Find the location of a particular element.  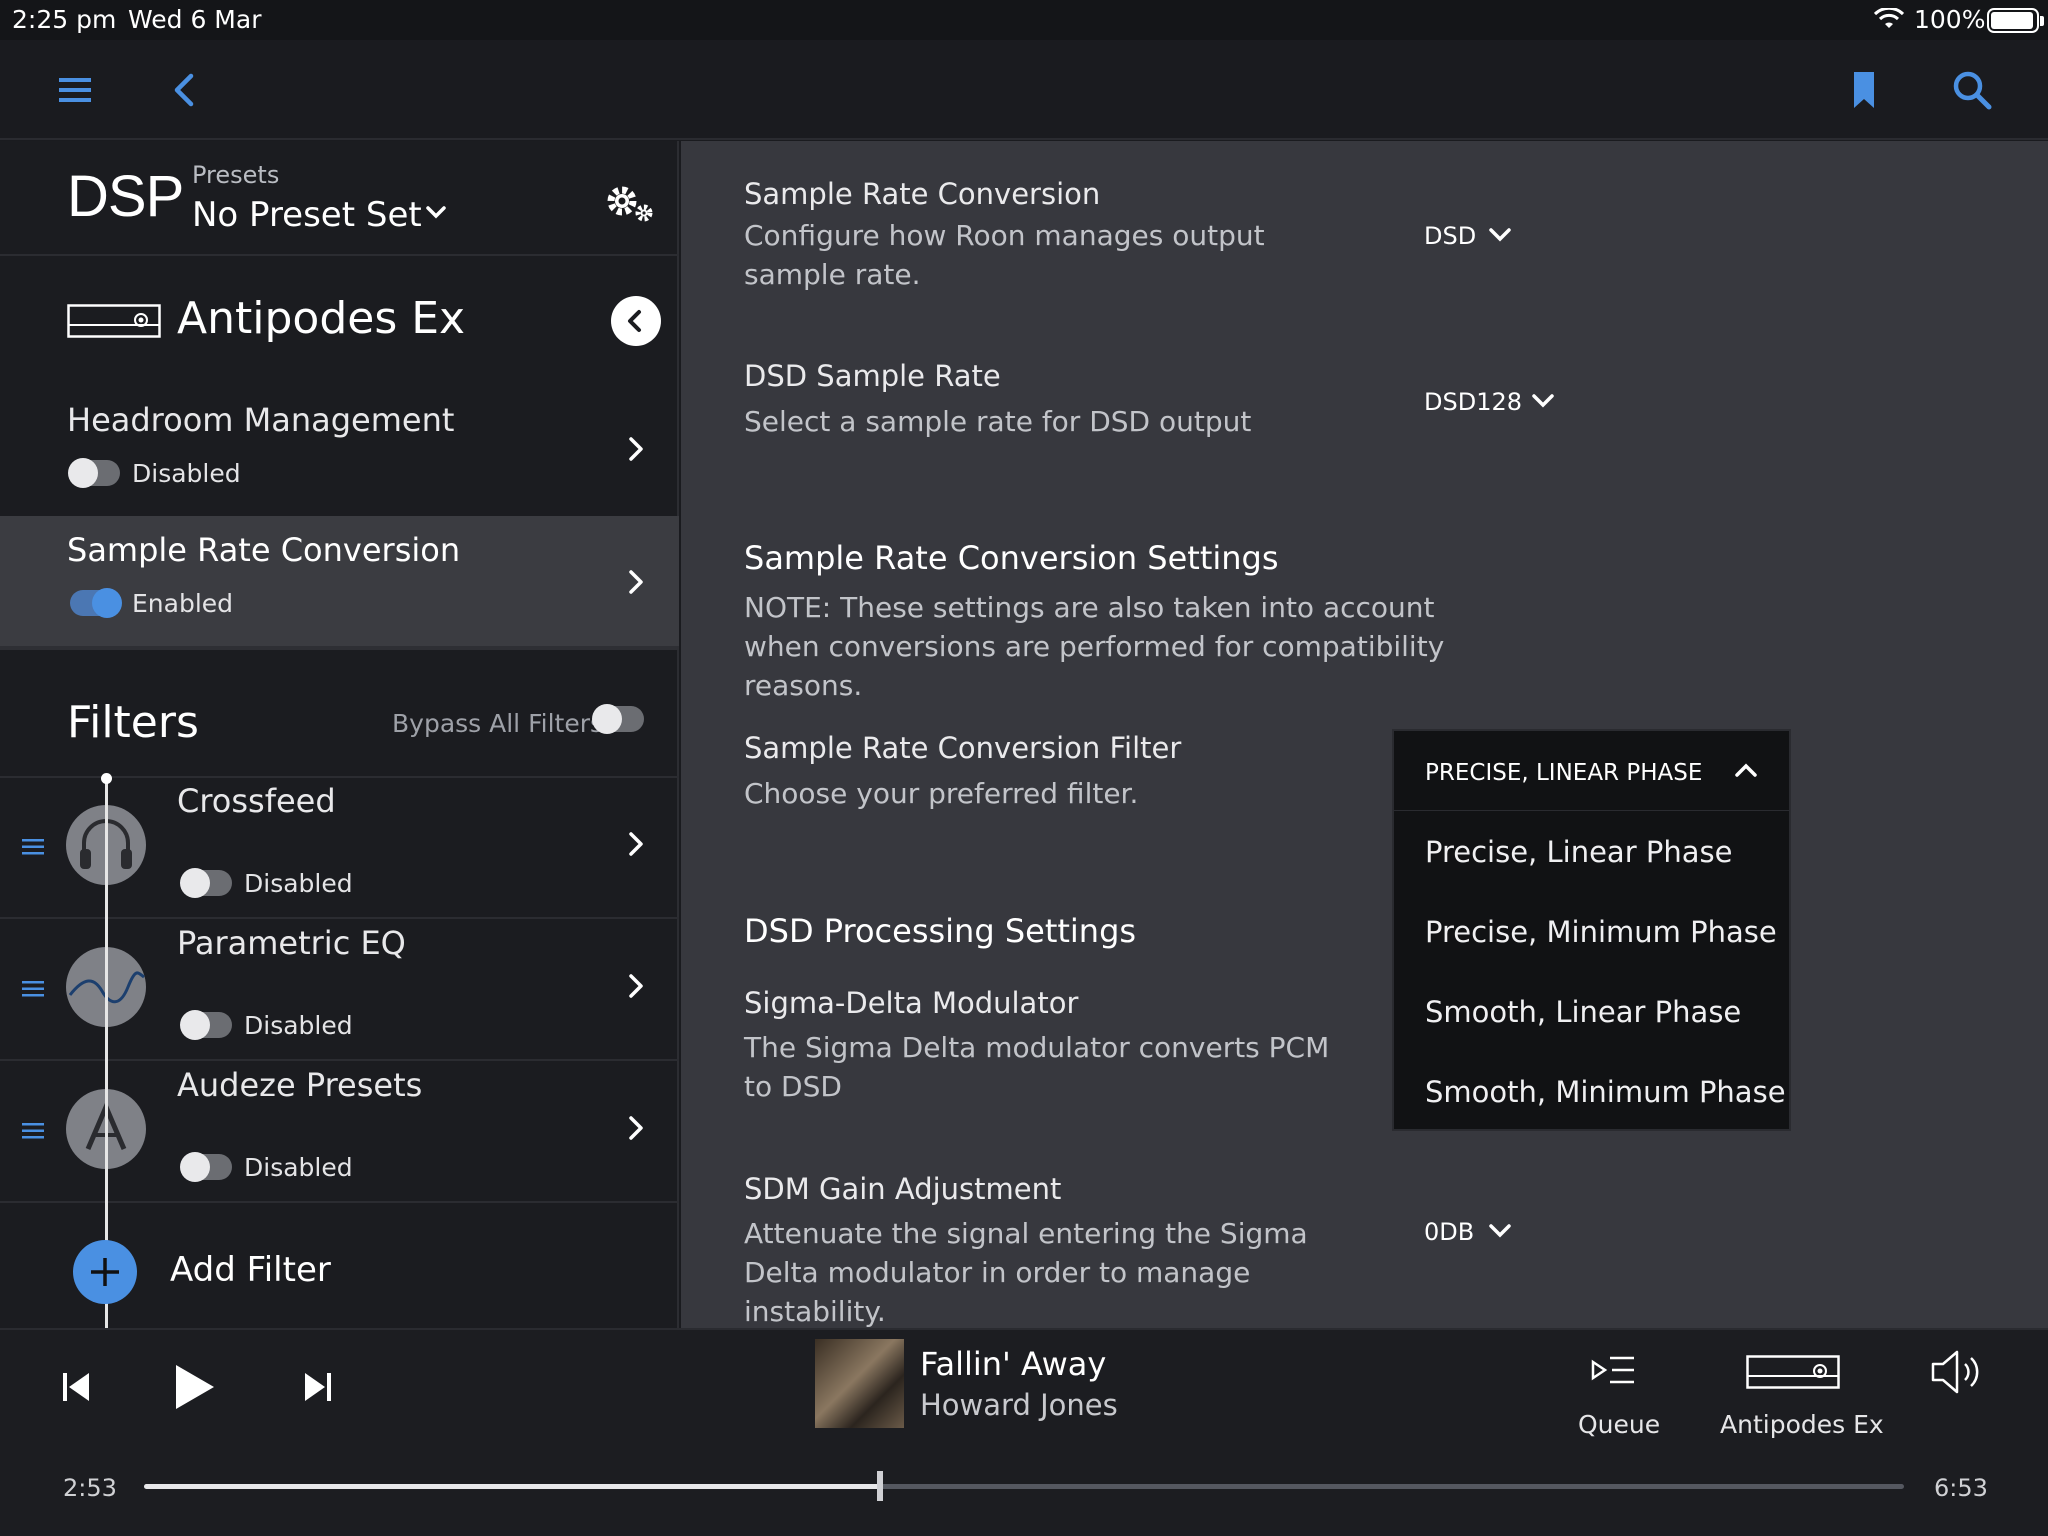

preset-selector: No Preset Set is located at coordinates (307, 215).